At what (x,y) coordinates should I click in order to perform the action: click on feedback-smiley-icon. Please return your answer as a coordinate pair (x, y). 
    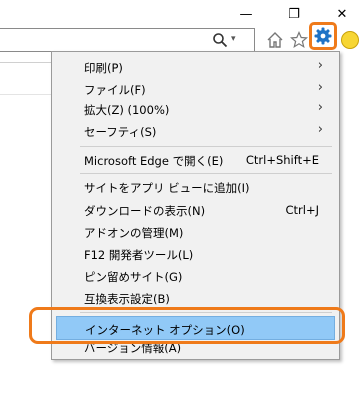
    Looking at the image, I should click on (350, 40).